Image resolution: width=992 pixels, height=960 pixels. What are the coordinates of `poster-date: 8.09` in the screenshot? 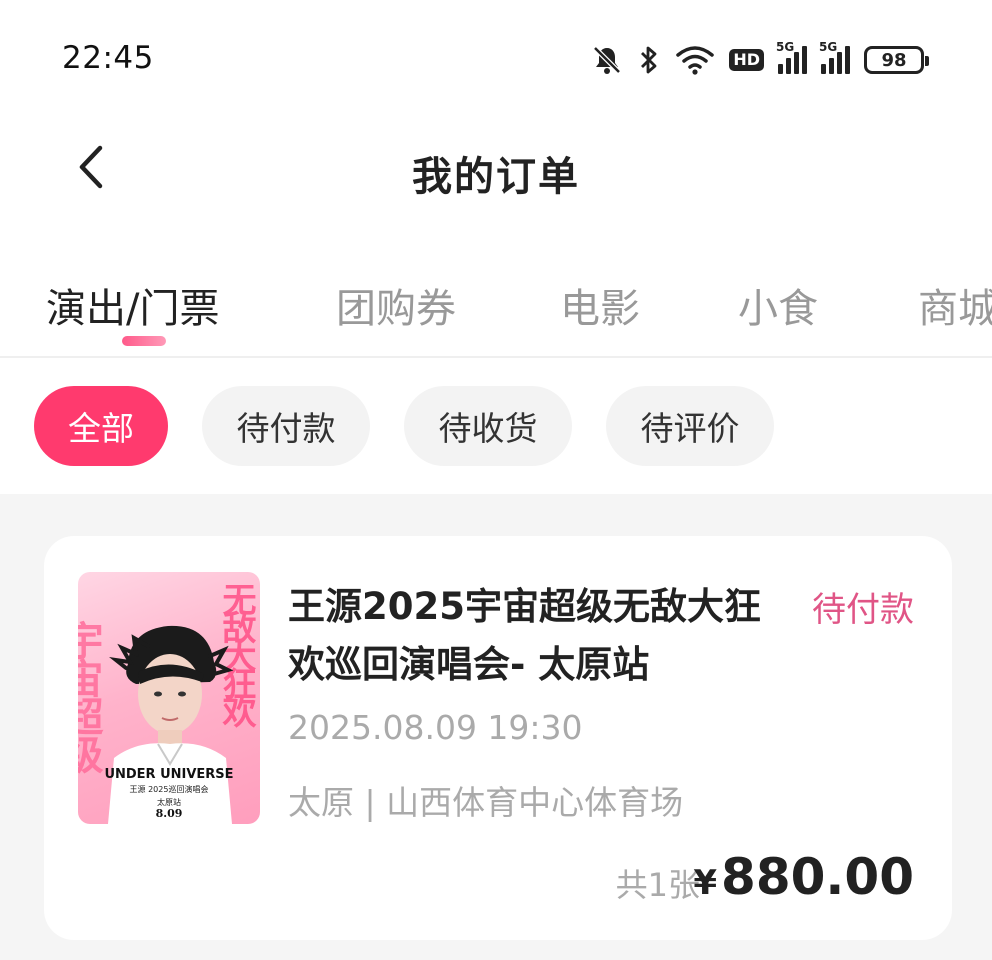 It's located at (169, 813).